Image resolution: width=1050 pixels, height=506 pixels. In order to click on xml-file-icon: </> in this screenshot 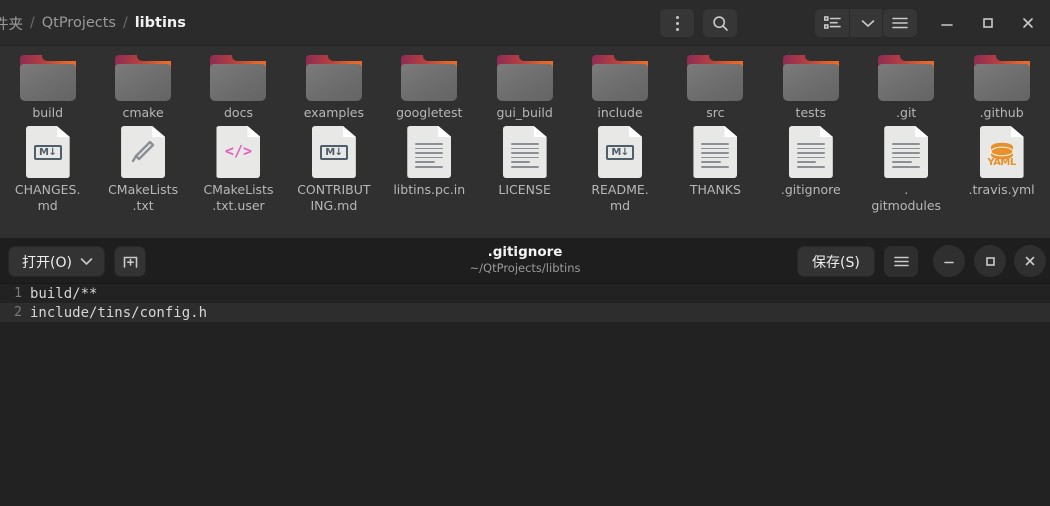, I will do `click(238, 152)`.